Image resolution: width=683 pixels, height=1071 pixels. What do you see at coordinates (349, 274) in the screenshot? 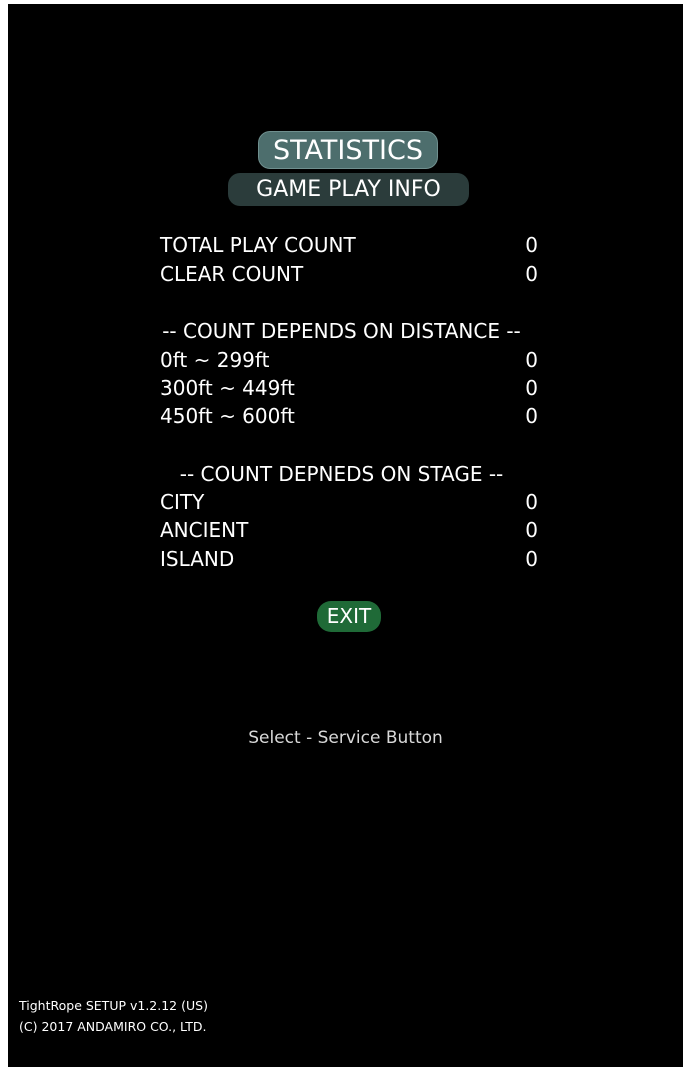
I see `clear-count-row: CLEAR COUNT 0` at bounding box center [349, 274].